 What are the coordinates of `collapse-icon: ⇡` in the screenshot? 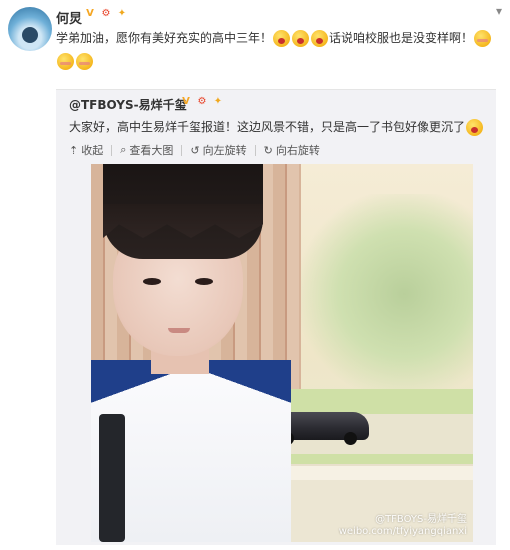 It's located at (74, 150).